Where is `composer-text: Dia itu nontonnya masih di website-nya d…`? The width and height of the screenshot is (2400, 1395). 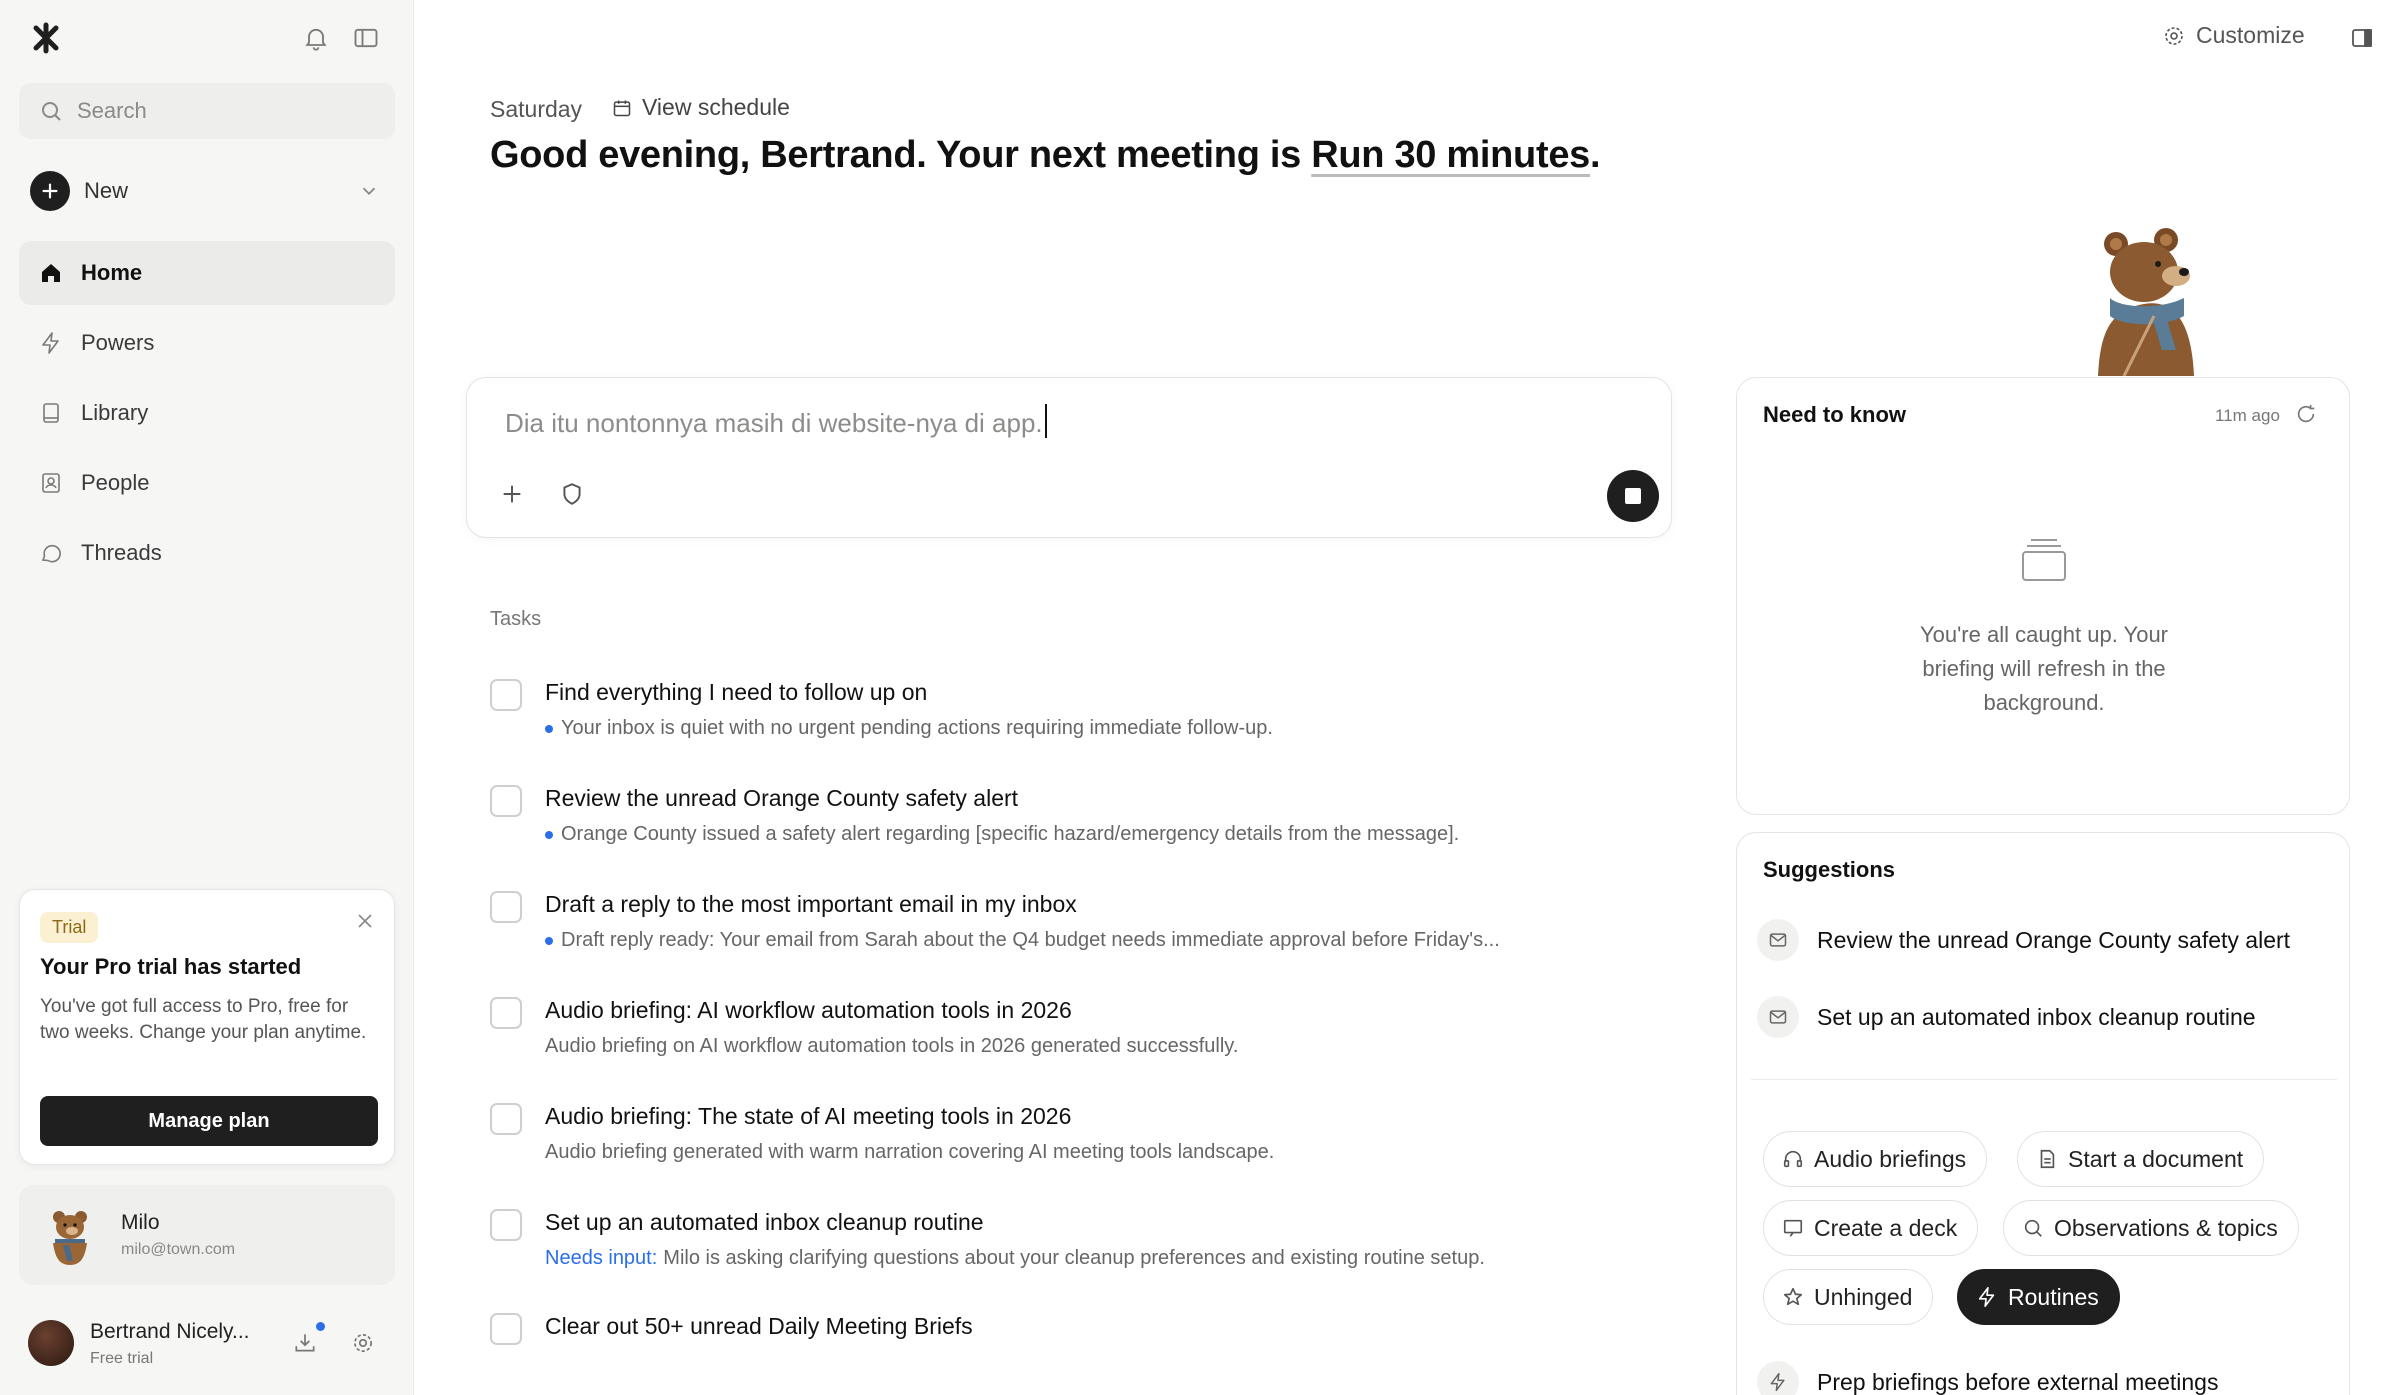
composer-text: Dia itu nontonnya masih di website-nya d… is located at coordinates (774, 423).